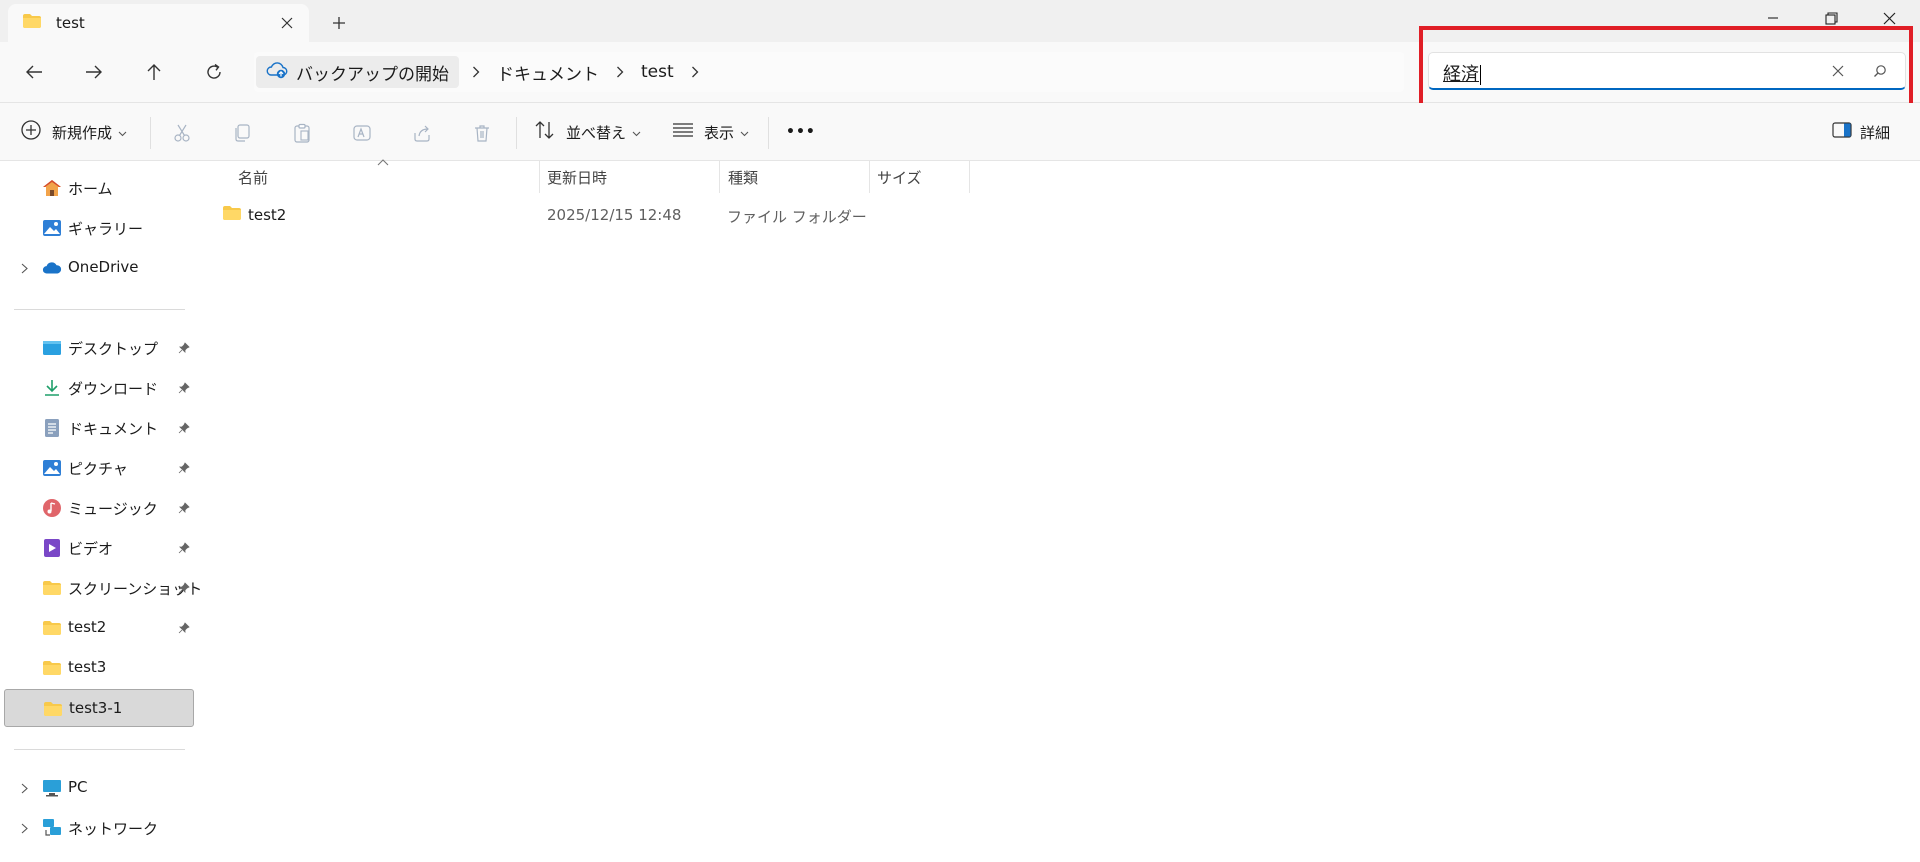 The width and height of the screenshot is (1920, 862). Describe the element at coordinates (103, 588) in the screenshot. I see `sidebar-item-screenshots: スクリーンショット` at that location.